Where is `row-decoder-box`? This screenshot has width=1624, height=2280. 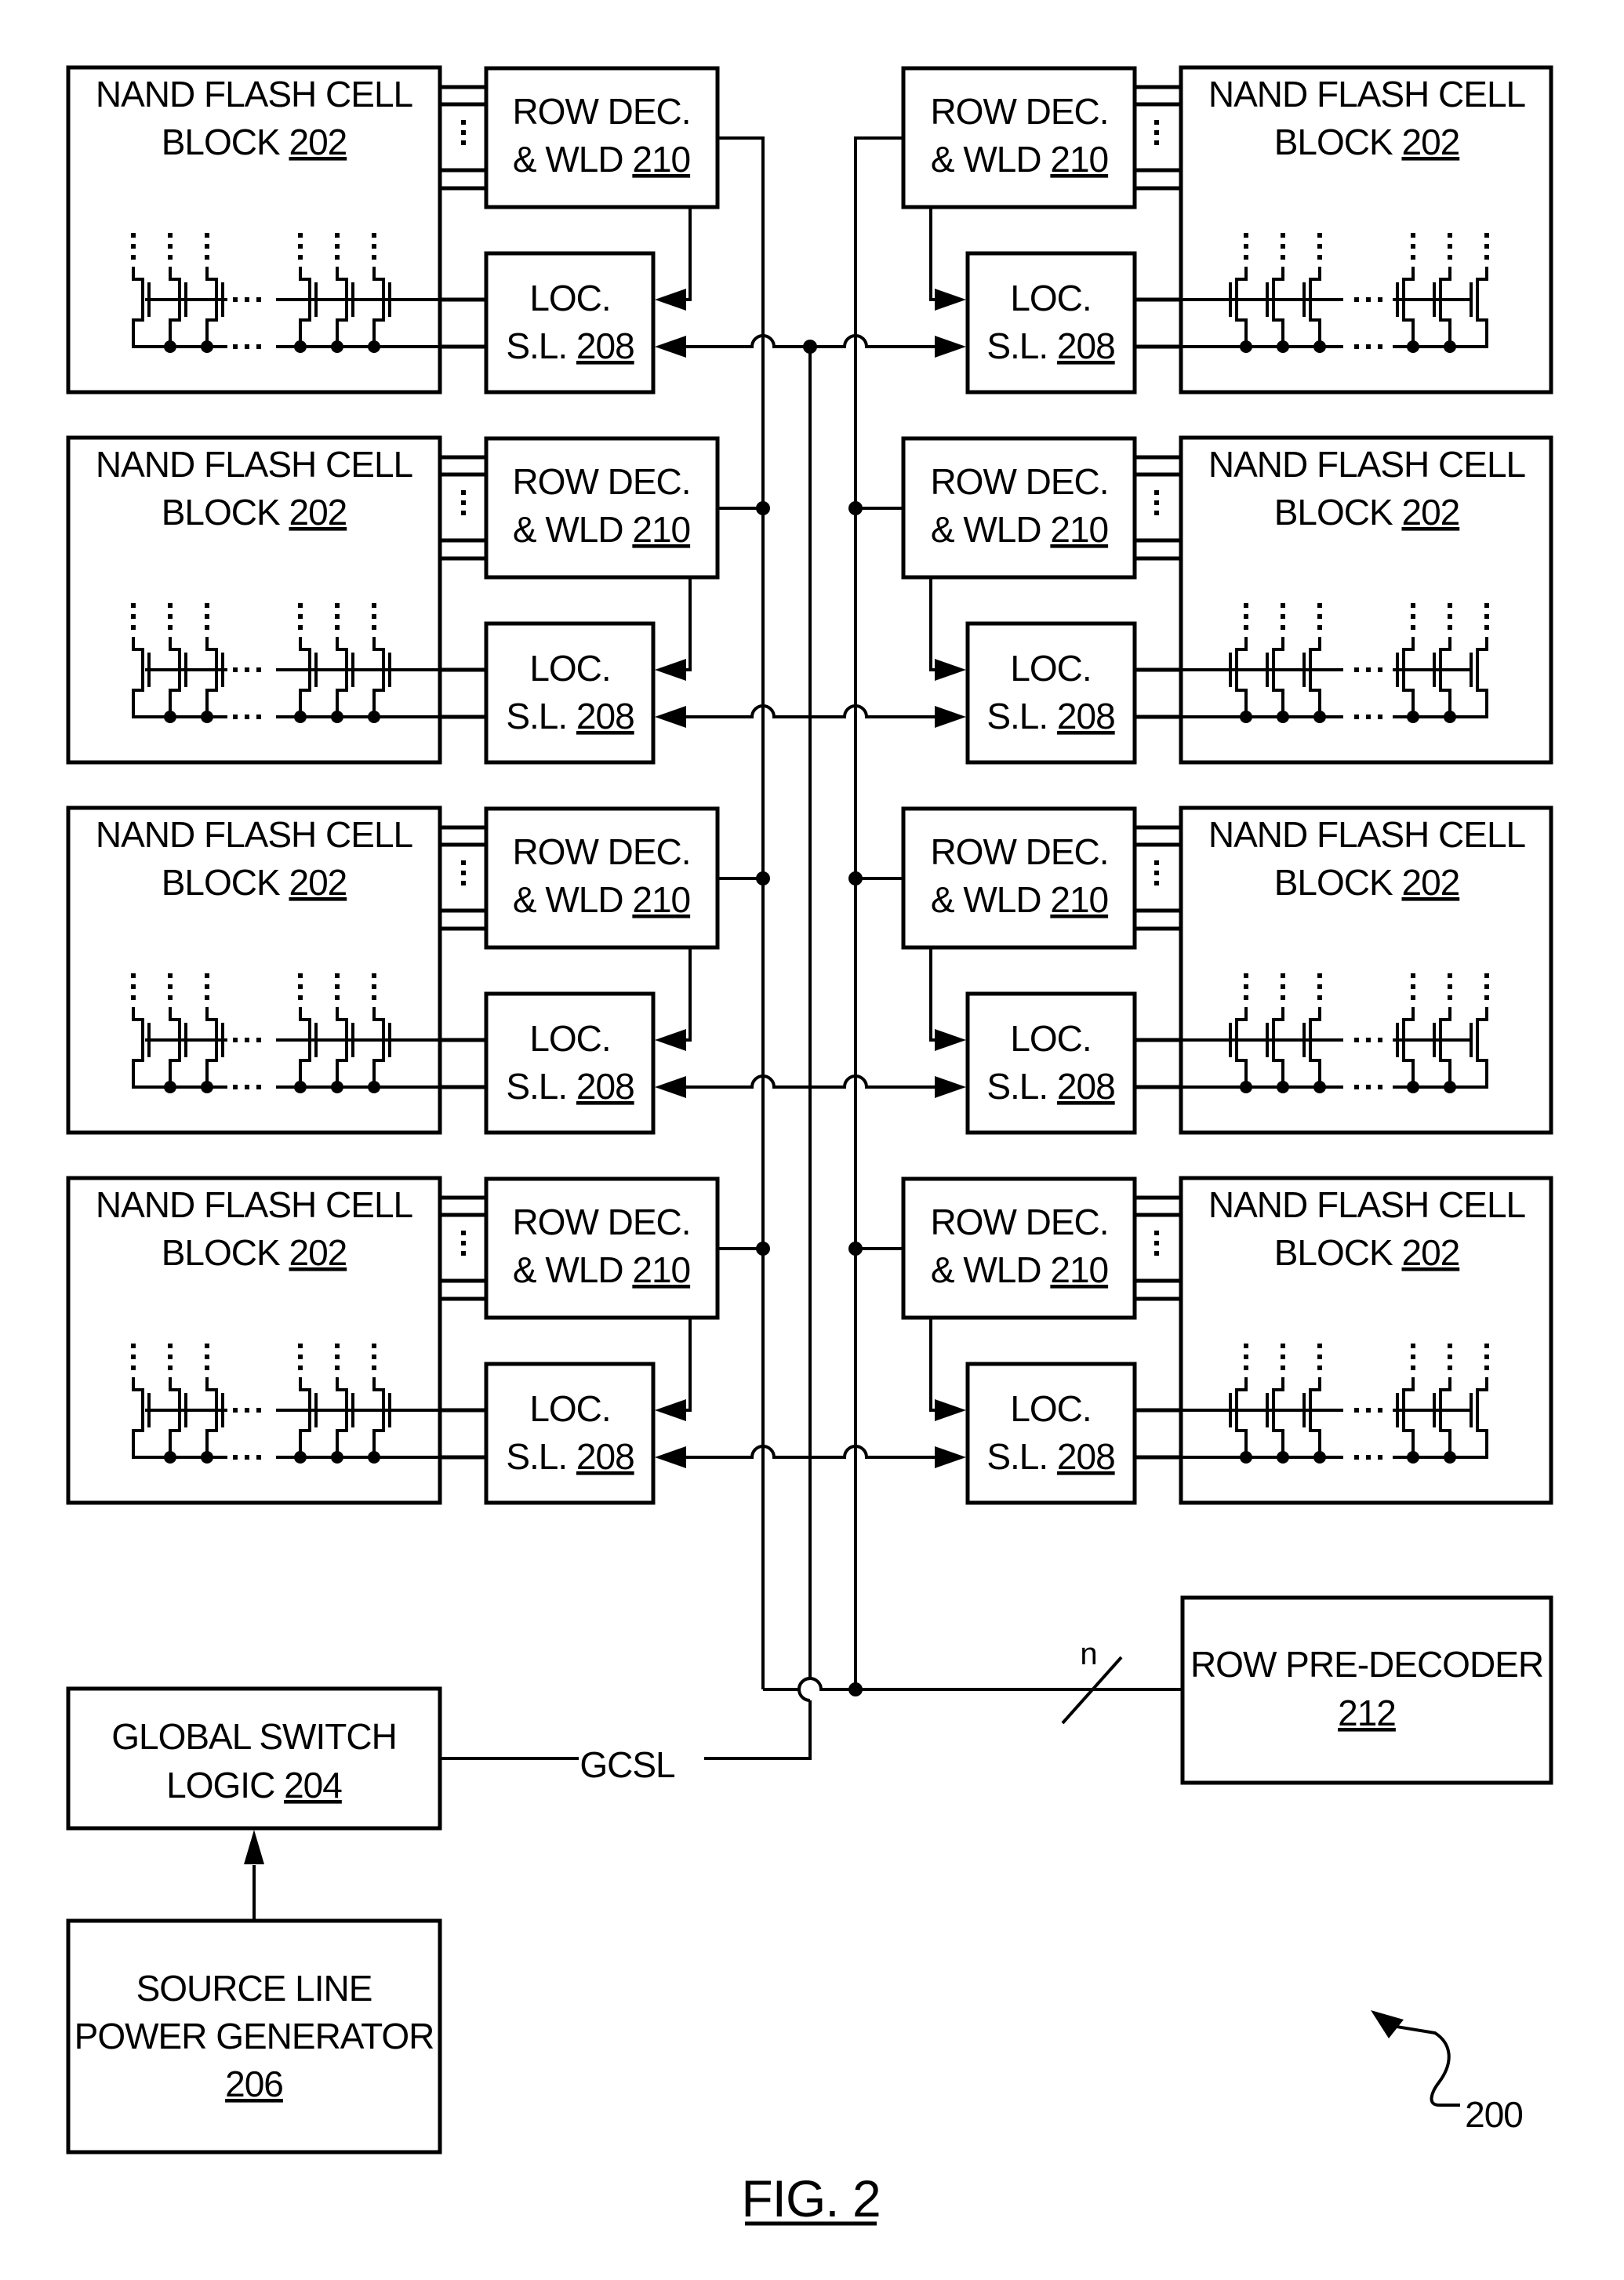
row-decoder-box is located at coordinates (602, 137).